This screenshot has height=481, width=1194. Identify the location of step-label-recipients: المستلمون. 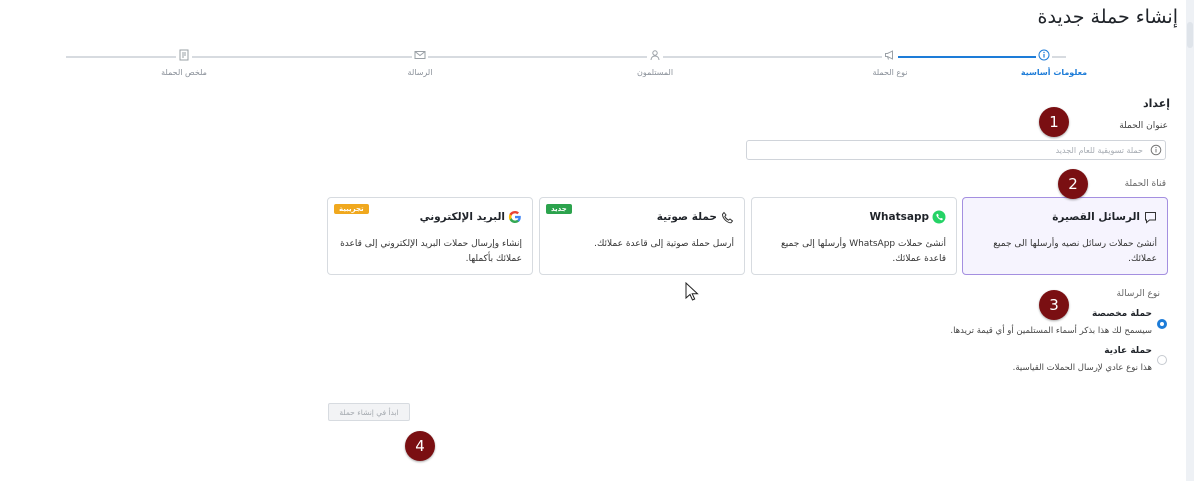
(655, 72).